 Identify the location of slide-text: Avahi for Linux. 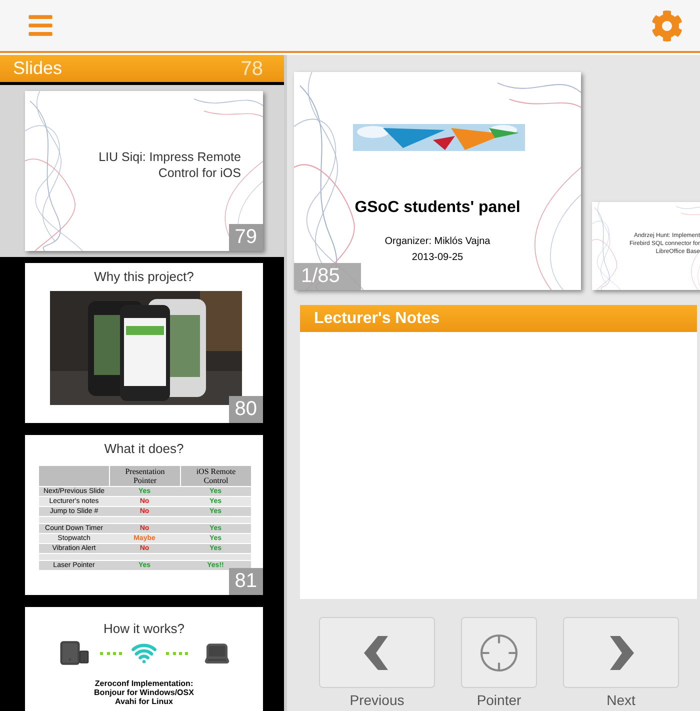
(144, 701).